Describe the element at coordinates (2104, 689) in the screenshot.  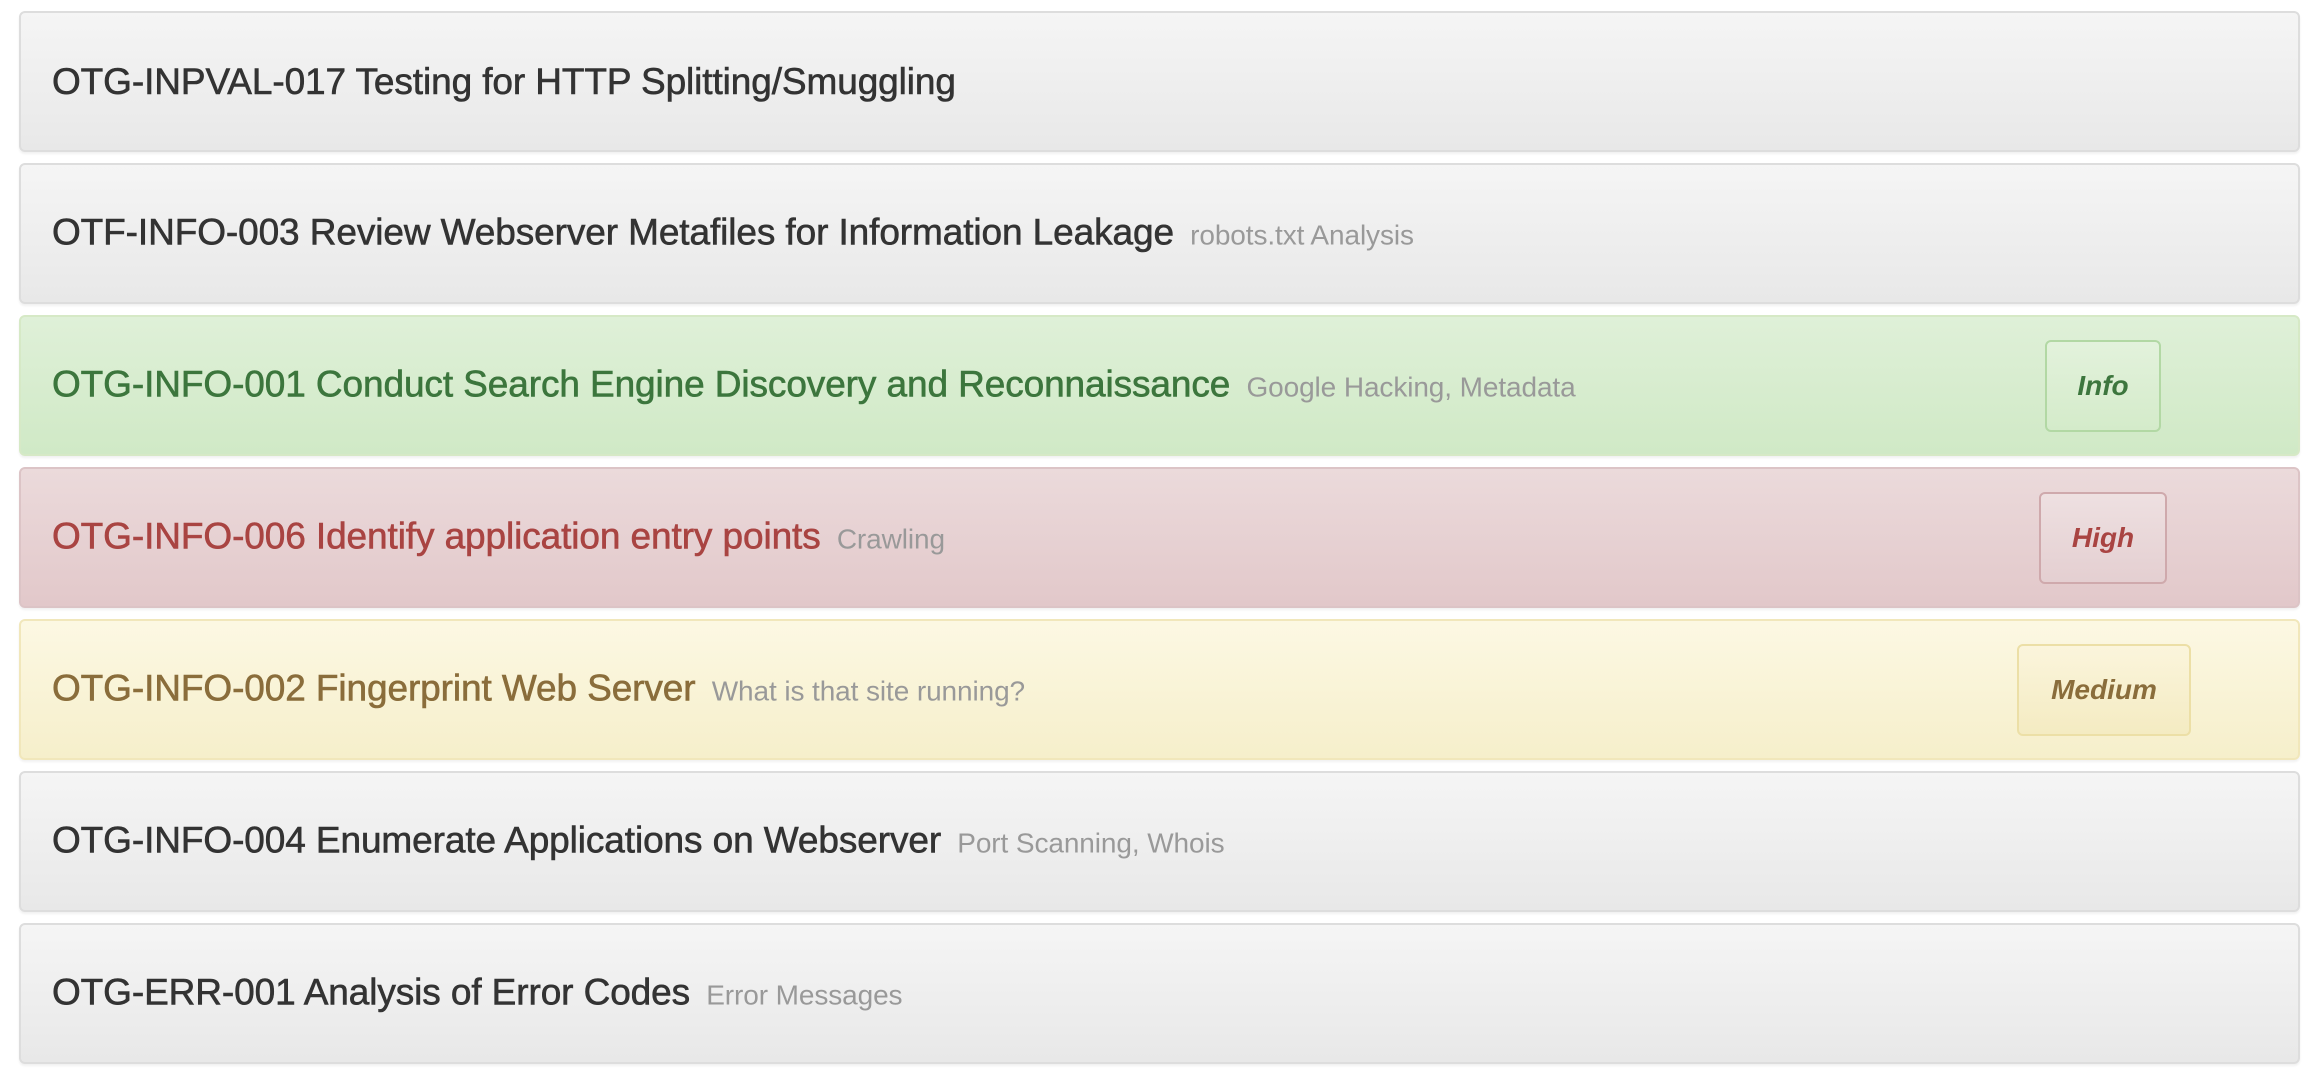
I see `severity-button-medium: Medium` at that location.